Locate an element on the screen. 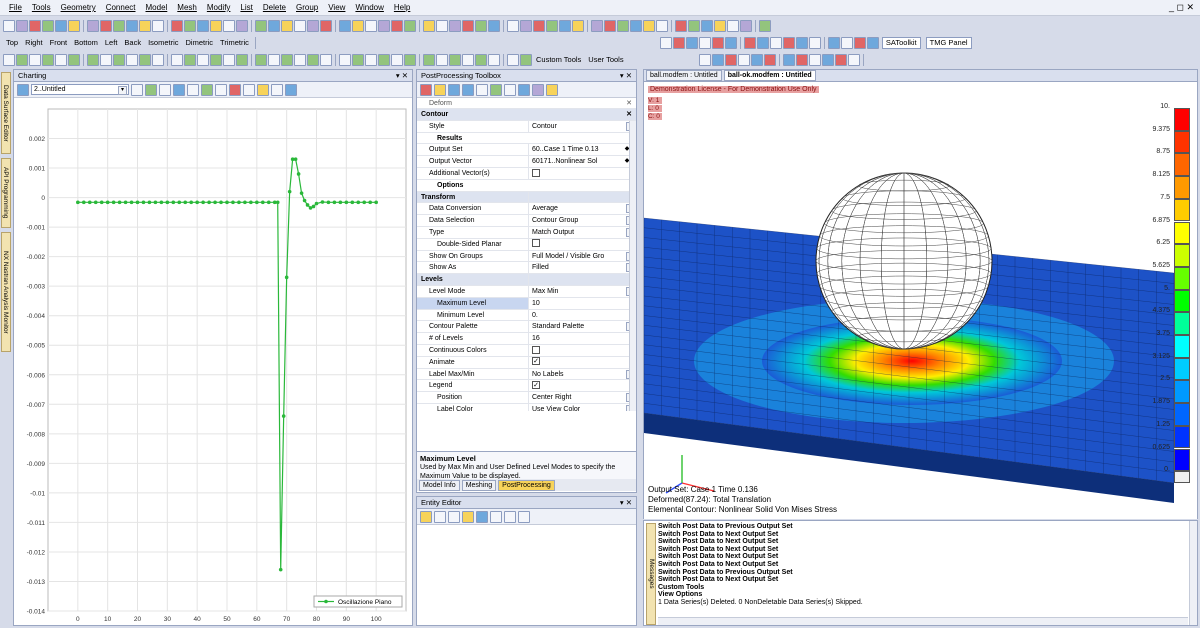  prop-row: Contour Palette Standard Palette▾ is located at coordinates (526, 327).